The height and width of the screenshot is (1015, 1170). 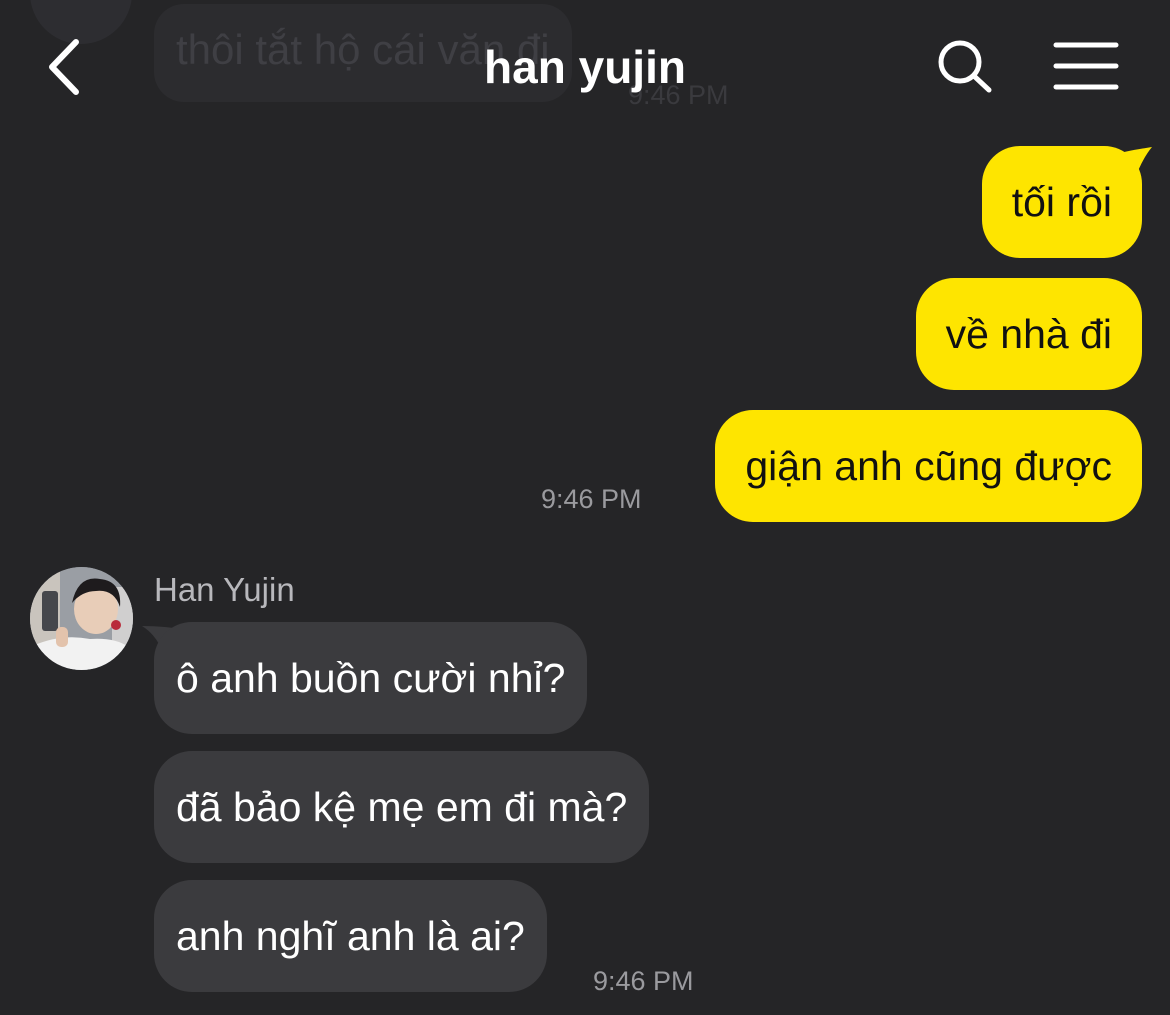 I want to click on sent-message-bubble: giận anh cũng được, so click(x=928, y=466).